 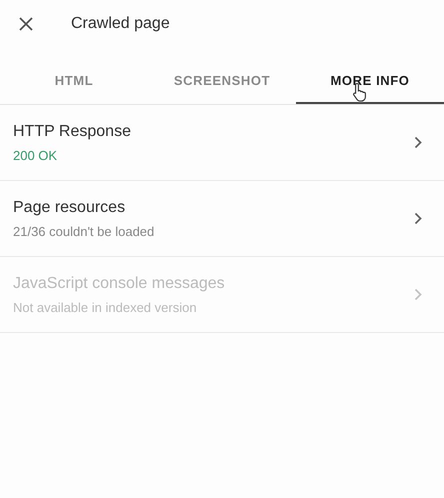 I want to click on item-title: JavaScript console messages, so click(x=119, y=283).